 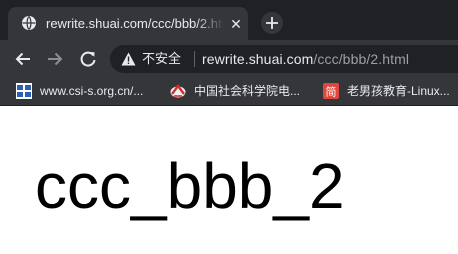 I want to click on jian-glyph: 简, so click(x=331, y=92).